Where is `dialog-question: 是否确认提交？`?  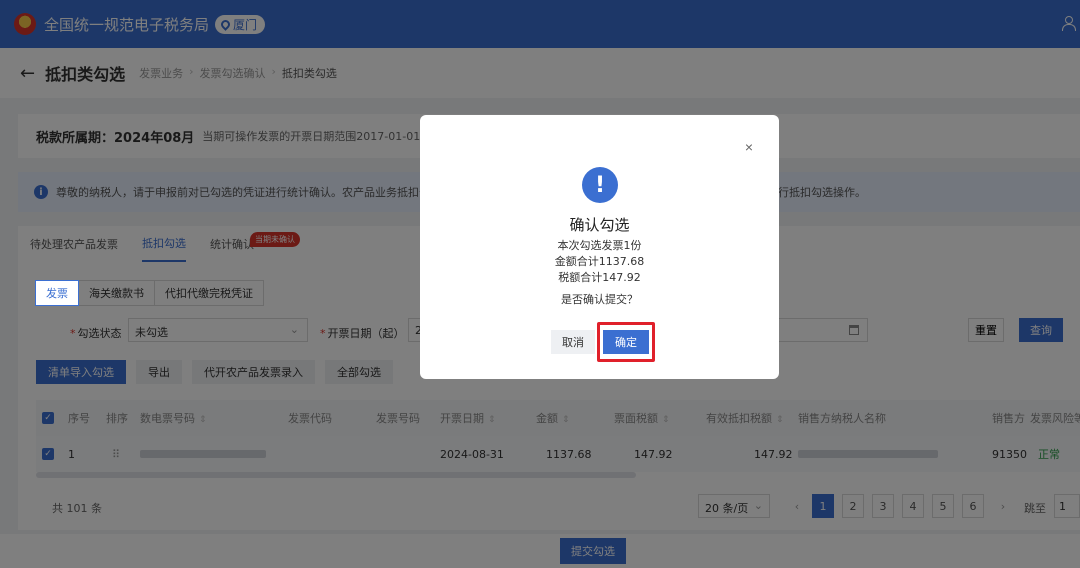 dialog-question: 是否确认提交？ is located at coordinates (599, 299).